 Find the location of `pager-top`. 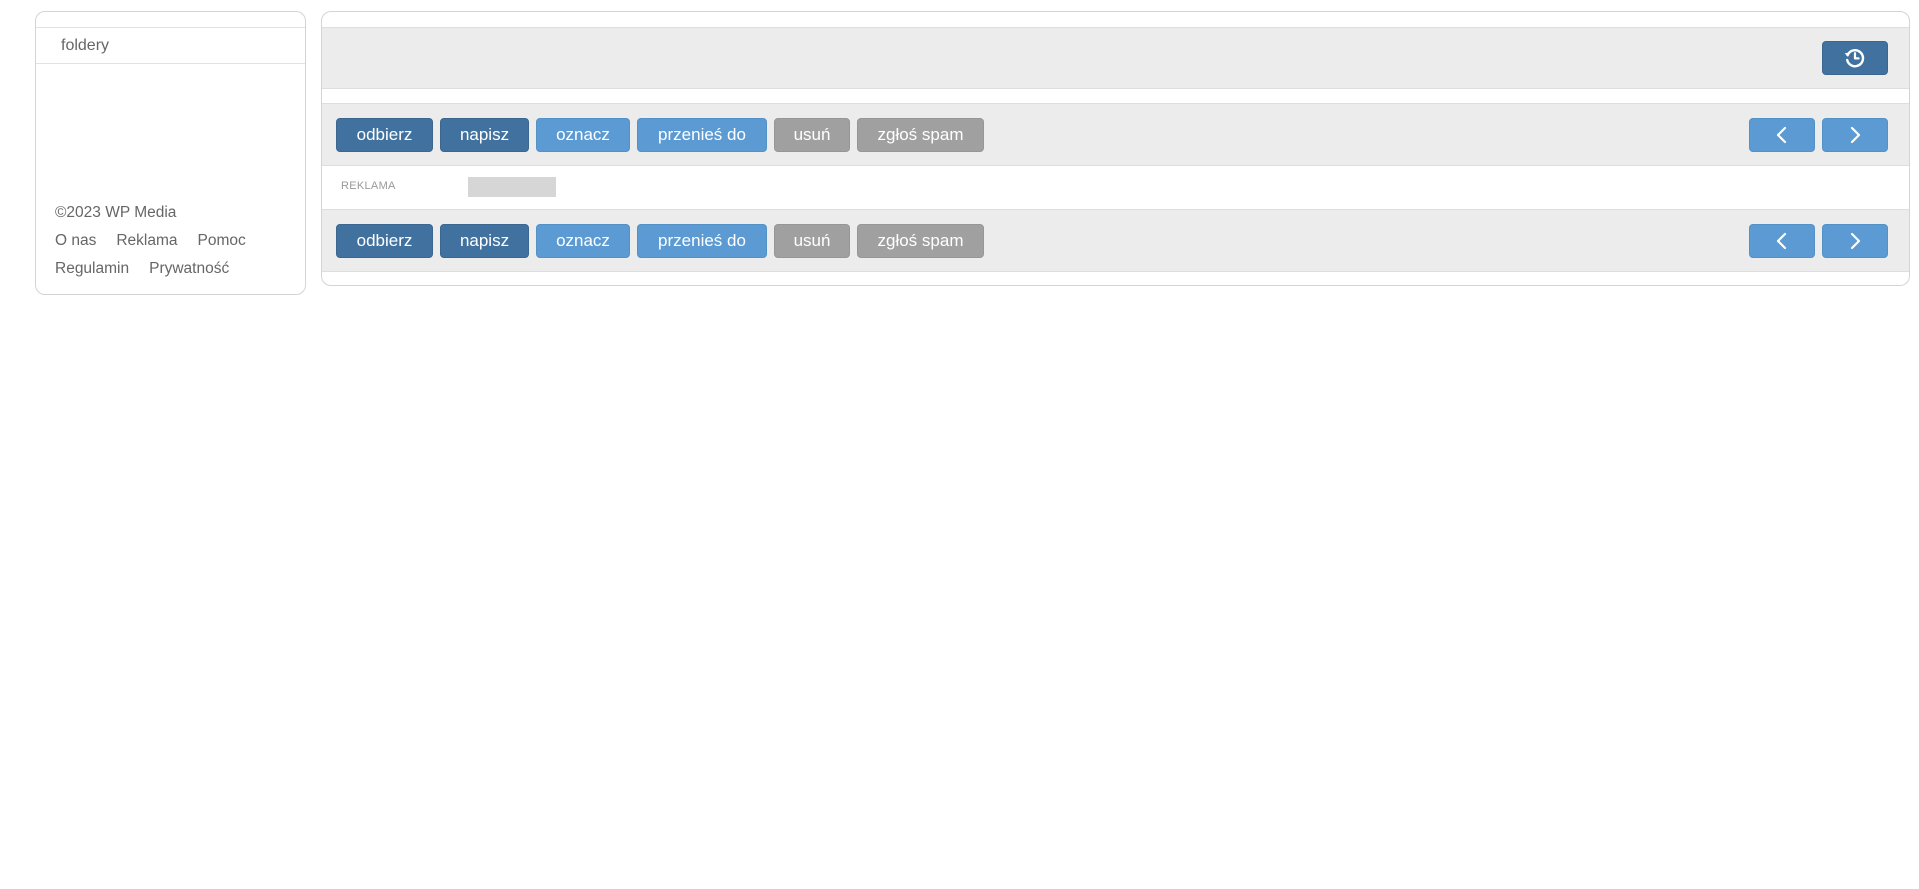

pager-top is located at coordinates (1818, 135).